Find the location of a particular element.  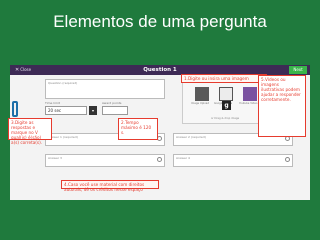

next-button: Next is located at coordinates (298, 70).